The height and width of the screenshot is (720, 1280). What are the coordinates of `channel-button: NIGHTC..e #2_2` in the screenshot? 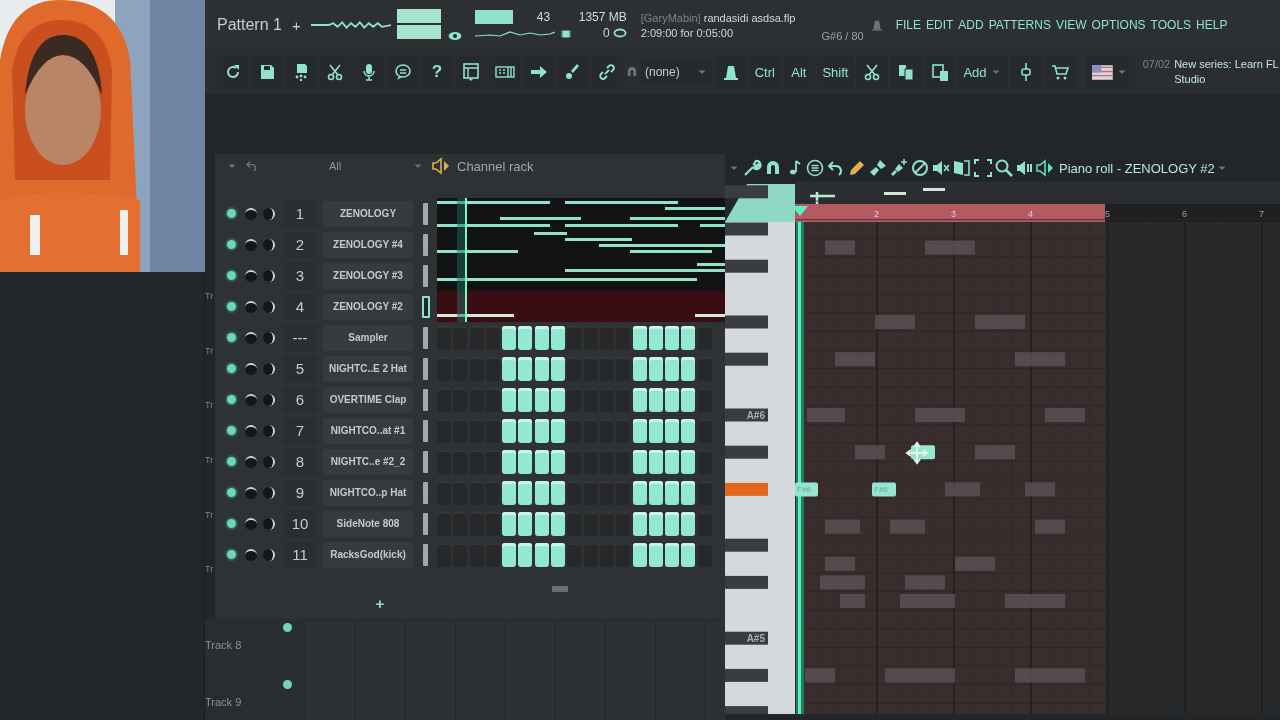 It's located at (368, 461).